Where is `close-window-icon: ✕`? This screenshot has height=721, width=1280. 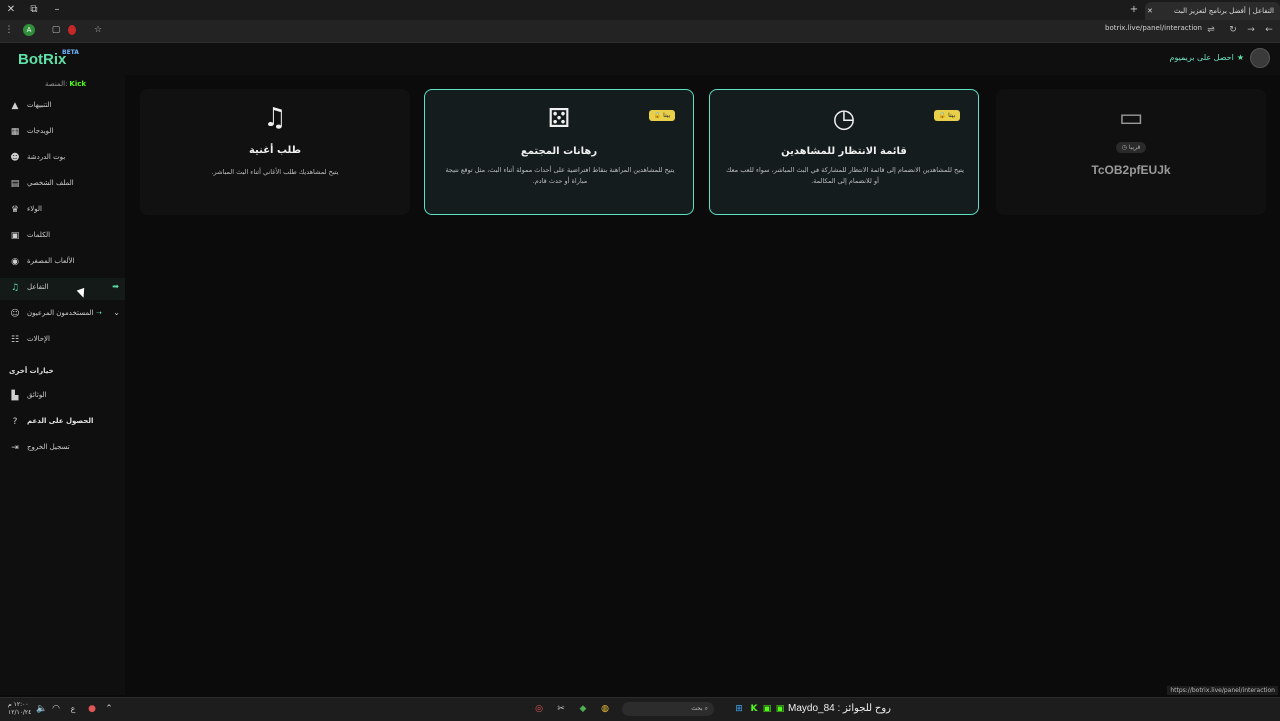
close-window-icon: ✕ is located at coordinates (11, 10).